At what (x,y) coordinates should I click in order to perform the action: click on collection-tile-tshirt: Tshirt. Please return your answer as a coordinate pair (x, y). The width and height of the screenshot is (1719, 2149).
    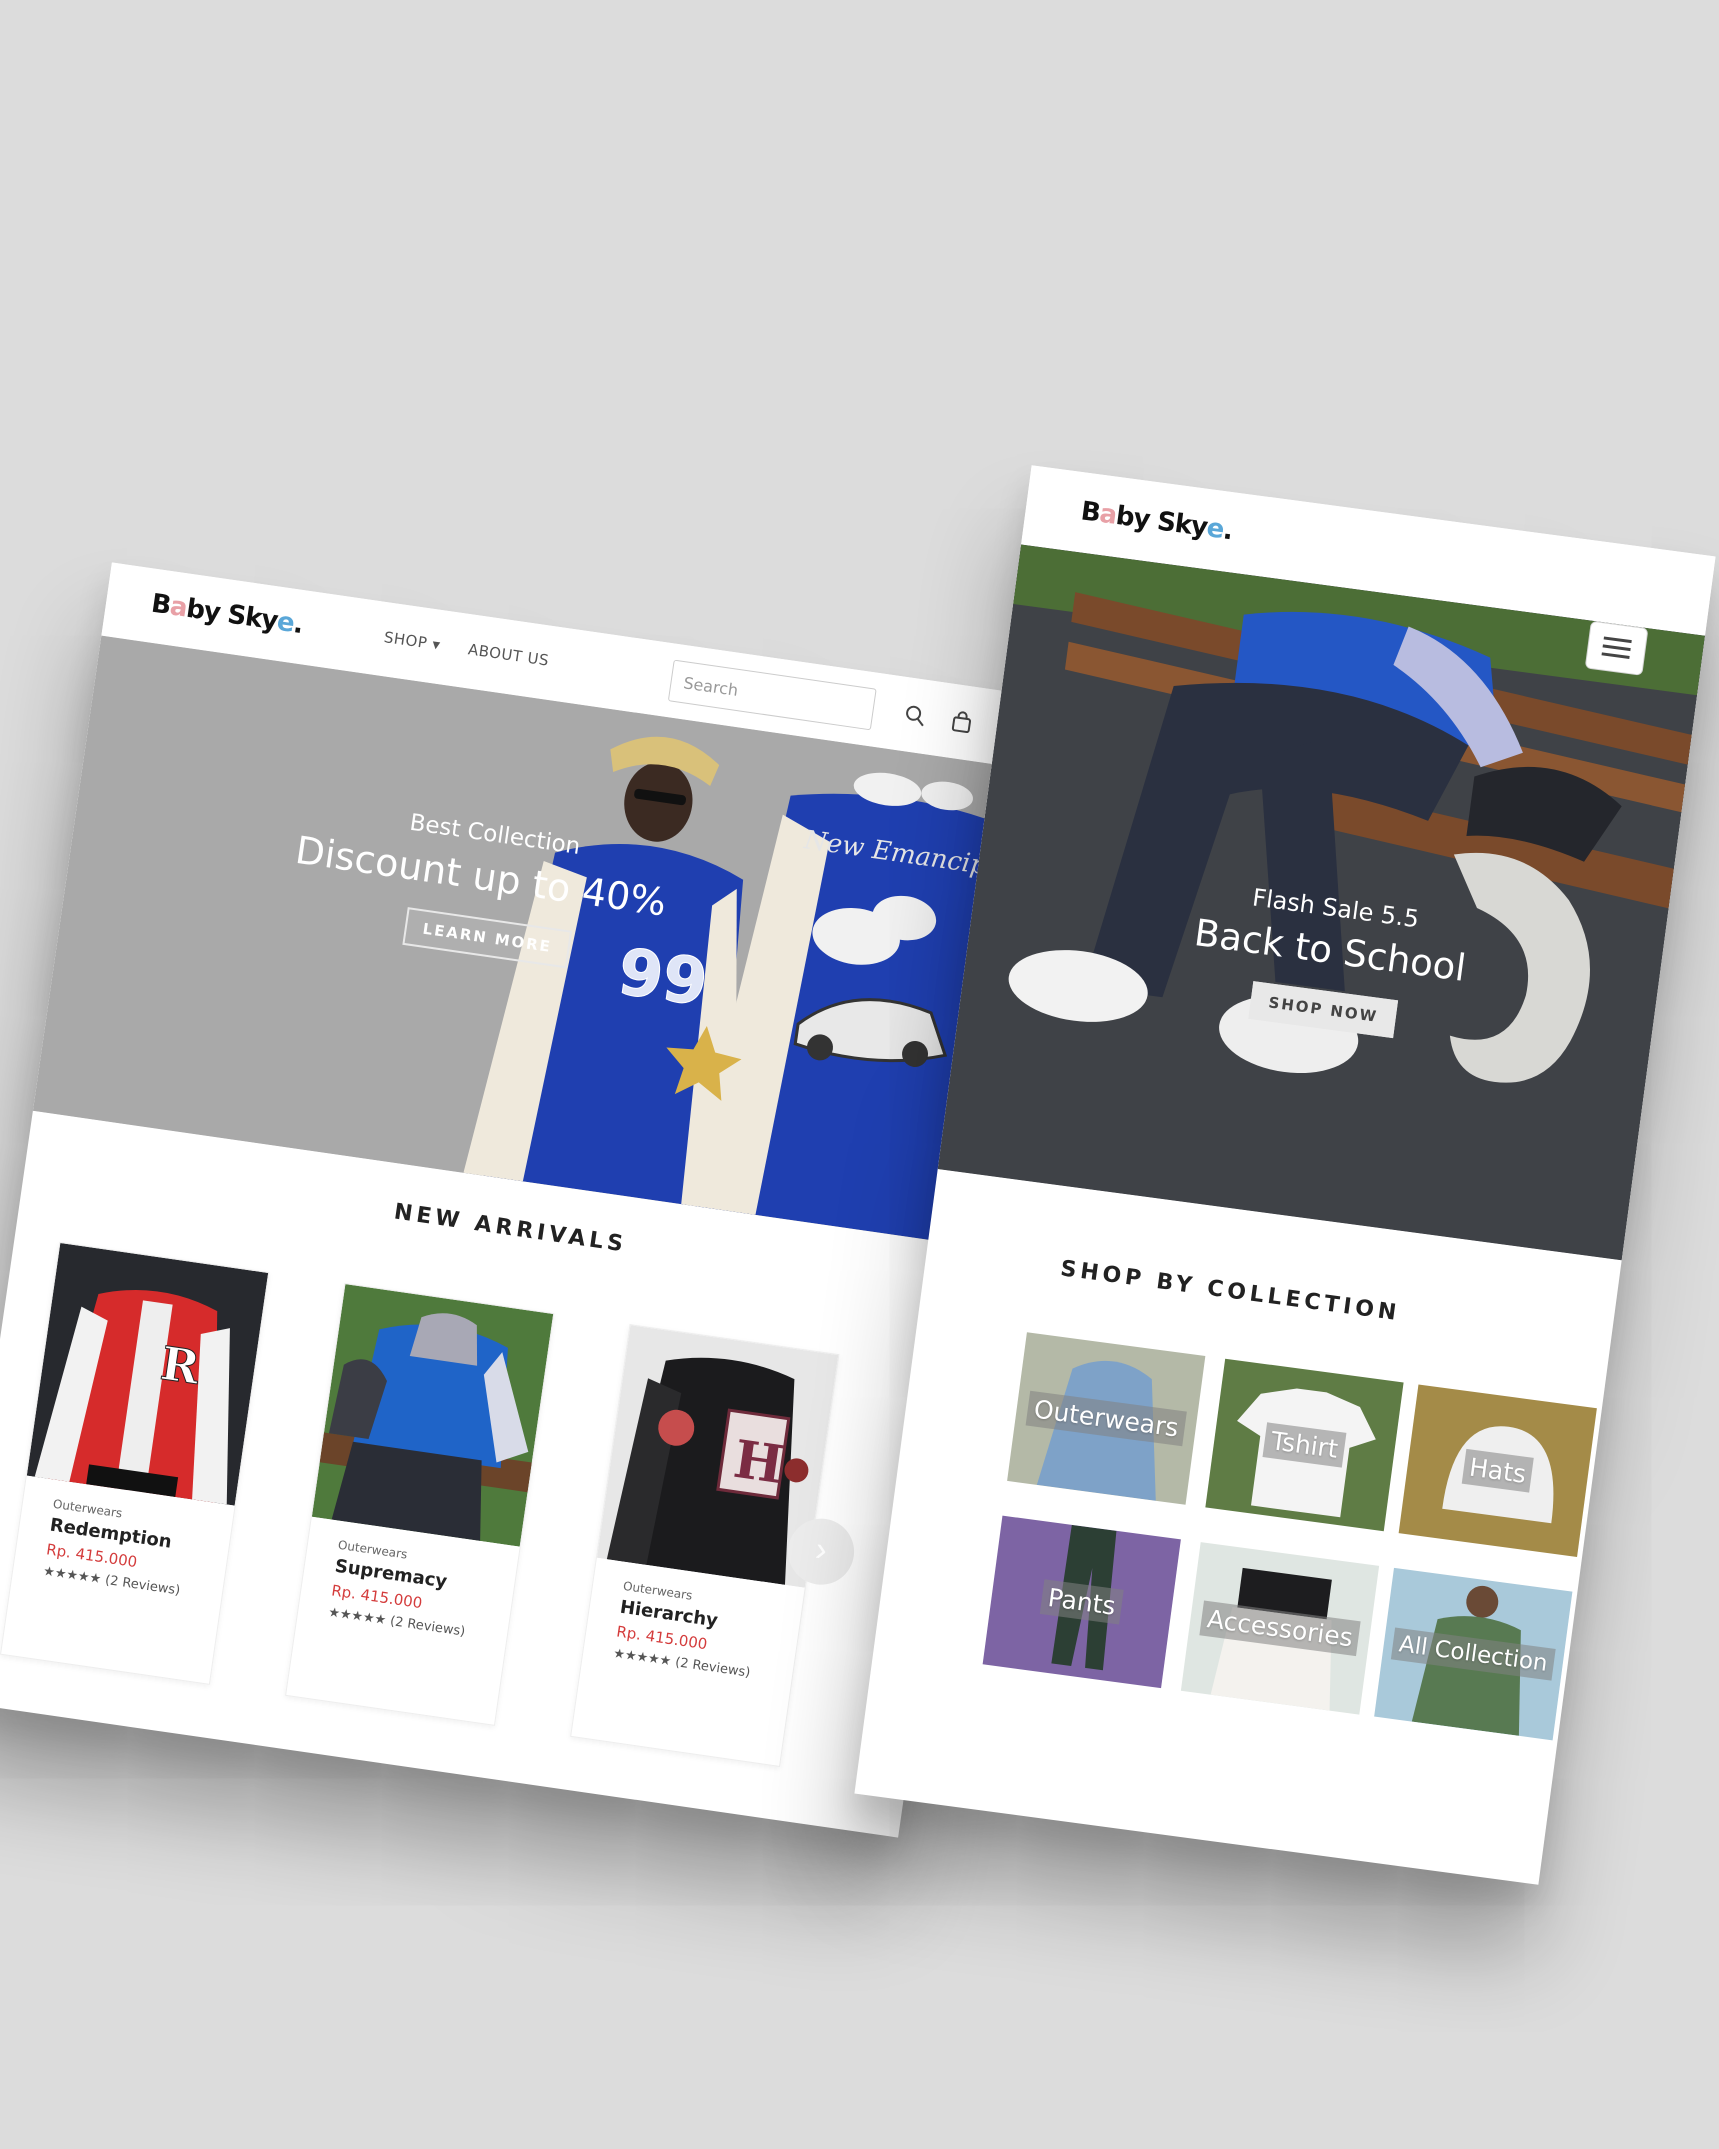
    Looking at the image, I should click on (1304, 1445).